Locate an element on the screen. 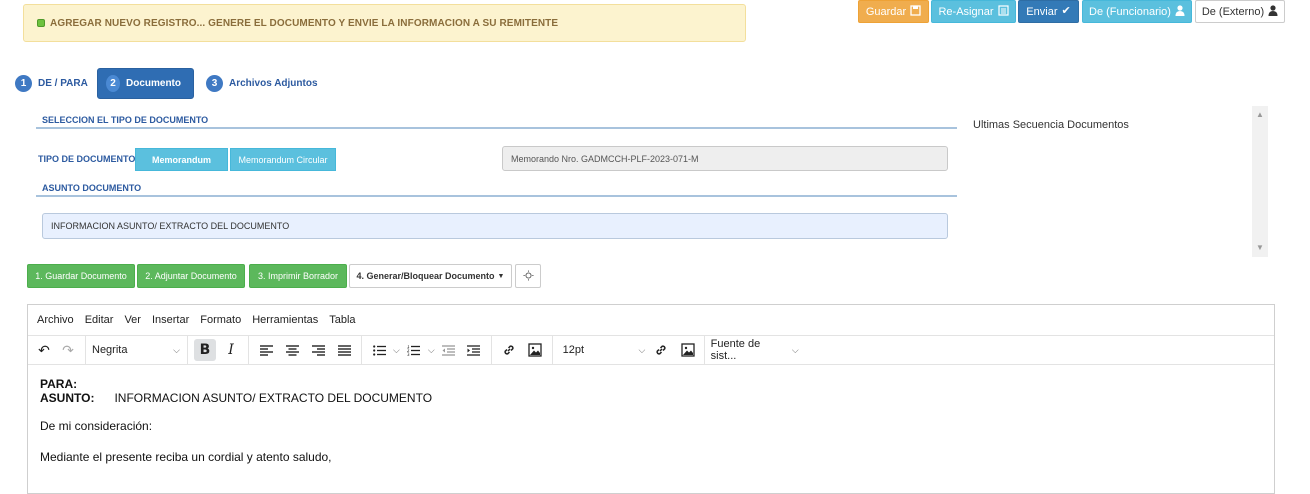  bold-icon: B is located at coordinates (205, 350).